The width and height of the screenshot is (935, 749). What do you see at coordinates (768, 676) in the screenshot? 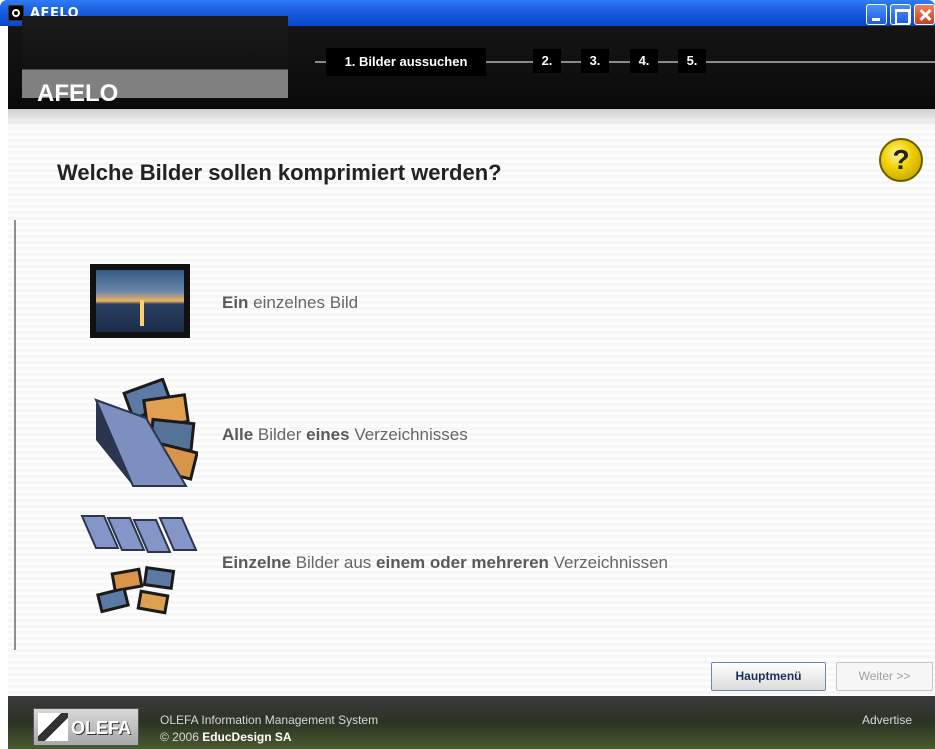
I see `main-menu-button: Hauptmenü` at bounding box center [768, 676].